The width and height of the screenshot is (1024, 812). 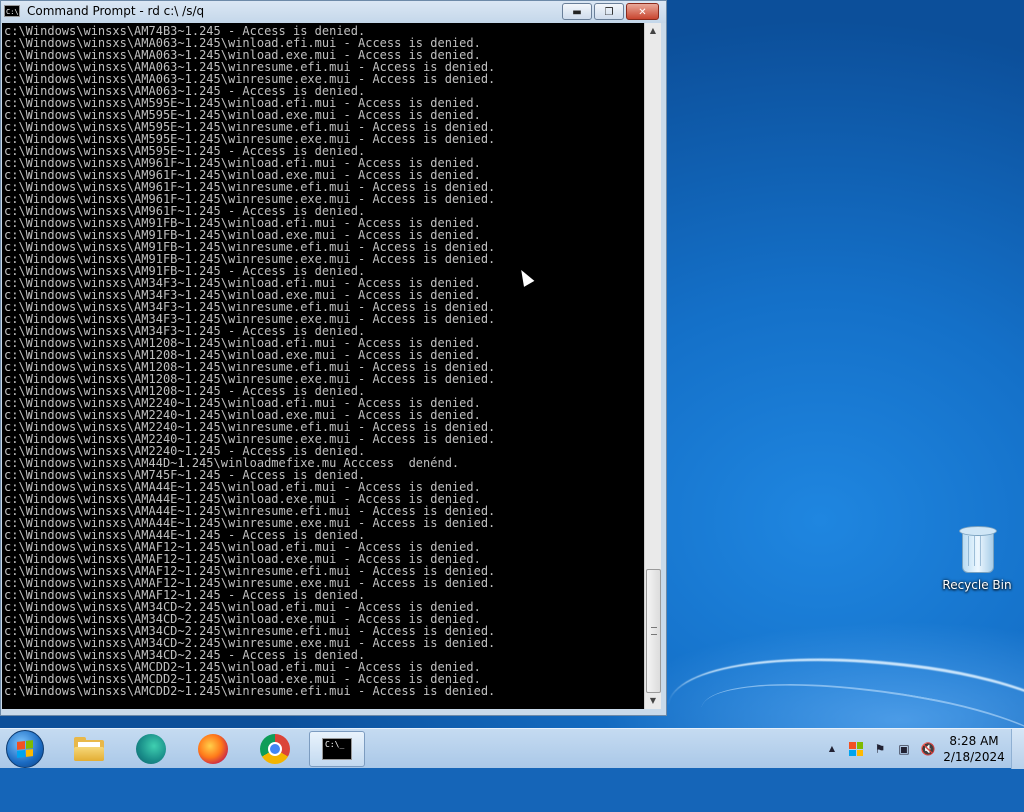 What do you see at coordinates (856, 749) in the screenshot?
I see `windows-flag-tray-icon` at bounding box center [856, 749].